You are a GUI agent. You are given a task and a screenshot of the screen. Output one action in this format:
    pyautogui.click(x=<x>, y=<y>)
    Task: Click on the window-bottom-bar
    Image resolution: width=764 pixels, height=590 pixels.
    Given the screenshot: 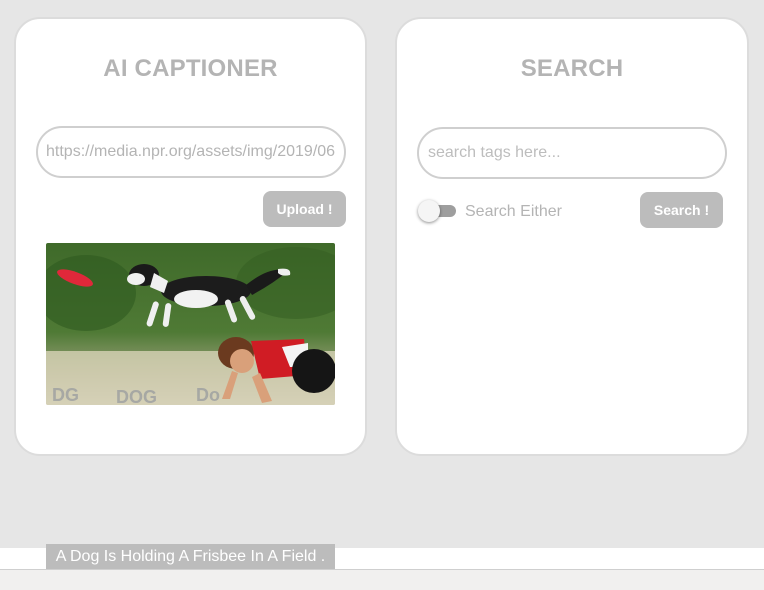 What is the action you would take?
    pyautogui.click(x=382, y=579)
    